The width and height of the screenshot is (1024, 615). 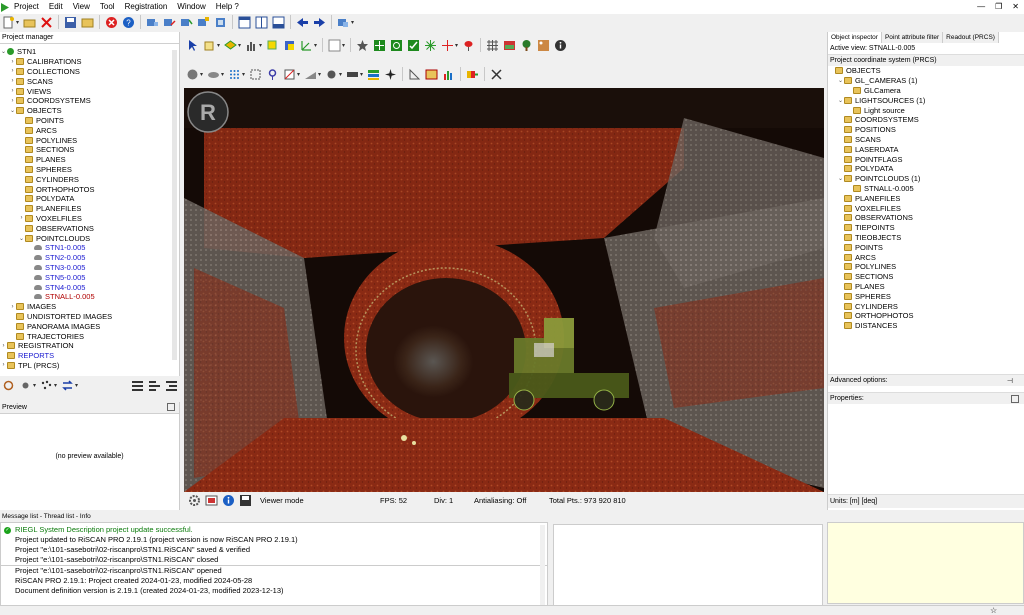 What do you see at coordinates (448, 74) in the screenshot?
I see `chart-tool-button` at bounding box center [448, 74].